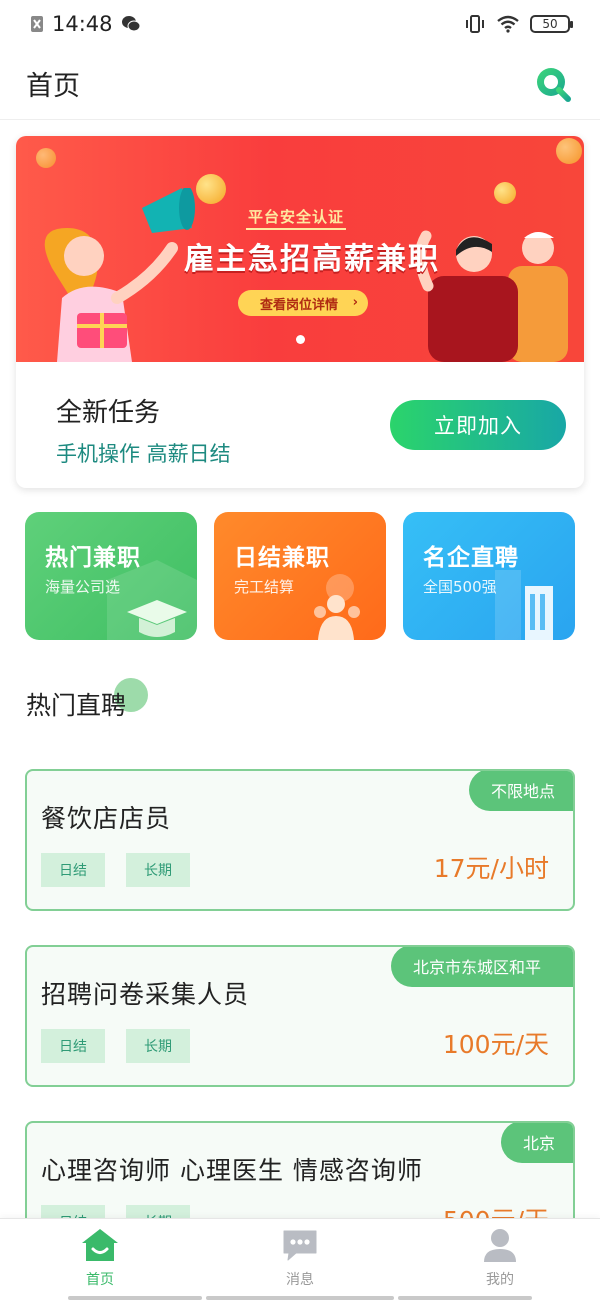  I want to click on category-daily-pay: 日结兼职 完工结算, so click(300, 576).